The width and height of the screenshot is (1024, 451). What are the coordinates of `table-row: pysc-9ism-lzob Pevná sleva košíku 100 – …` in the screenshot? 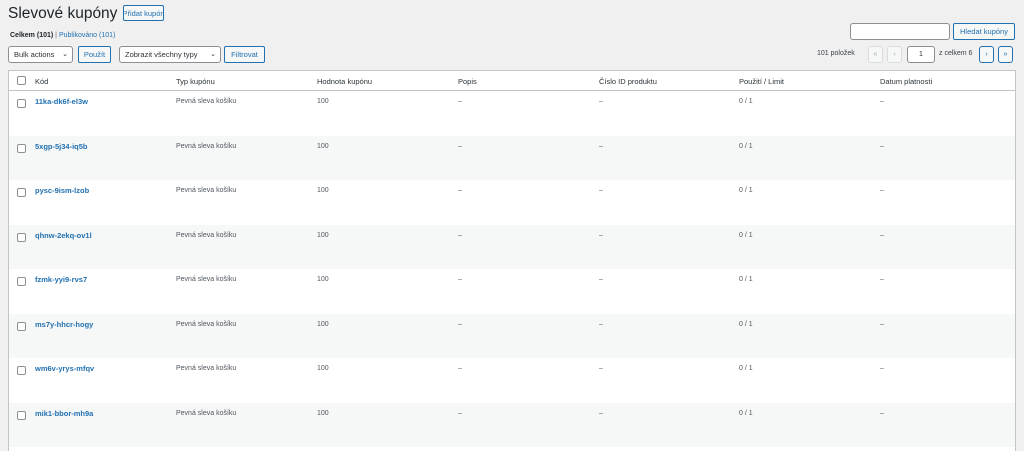 It's located at (512, 202).